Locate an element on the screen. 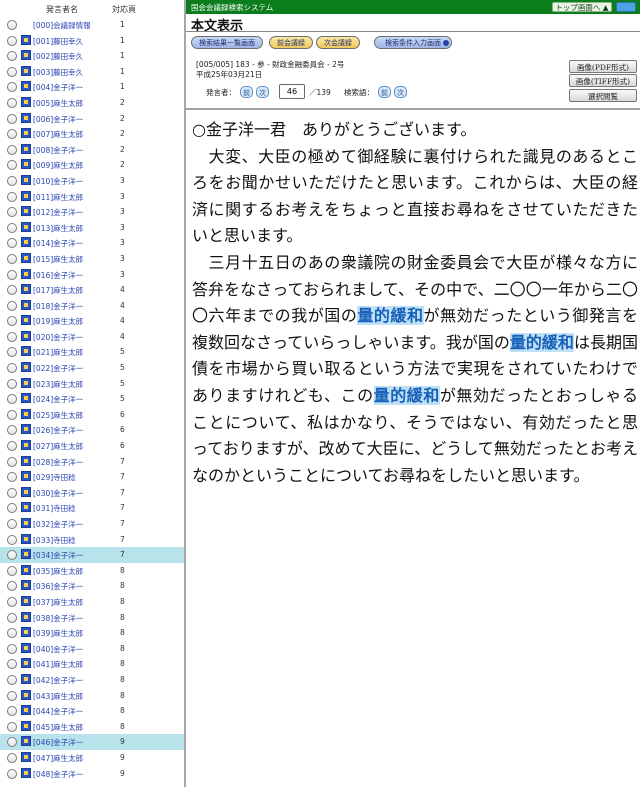 This screenshot has width=640, height=787. speaker-link: [046]金子洋一 is located at coordinates (58, 742).